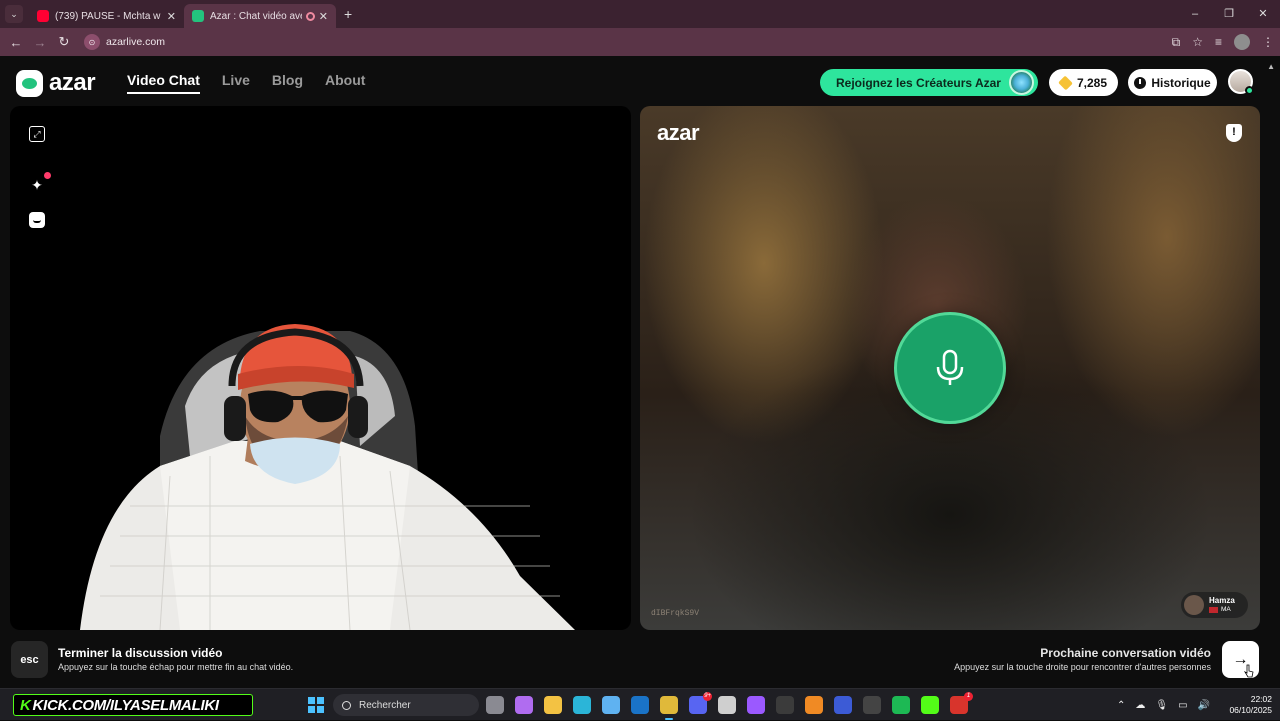 The image size is (1280, 721). What do you see at coordinates (40, 42) in the screenshot?
I see `forward-button: →` at bounding box center [40, 42].